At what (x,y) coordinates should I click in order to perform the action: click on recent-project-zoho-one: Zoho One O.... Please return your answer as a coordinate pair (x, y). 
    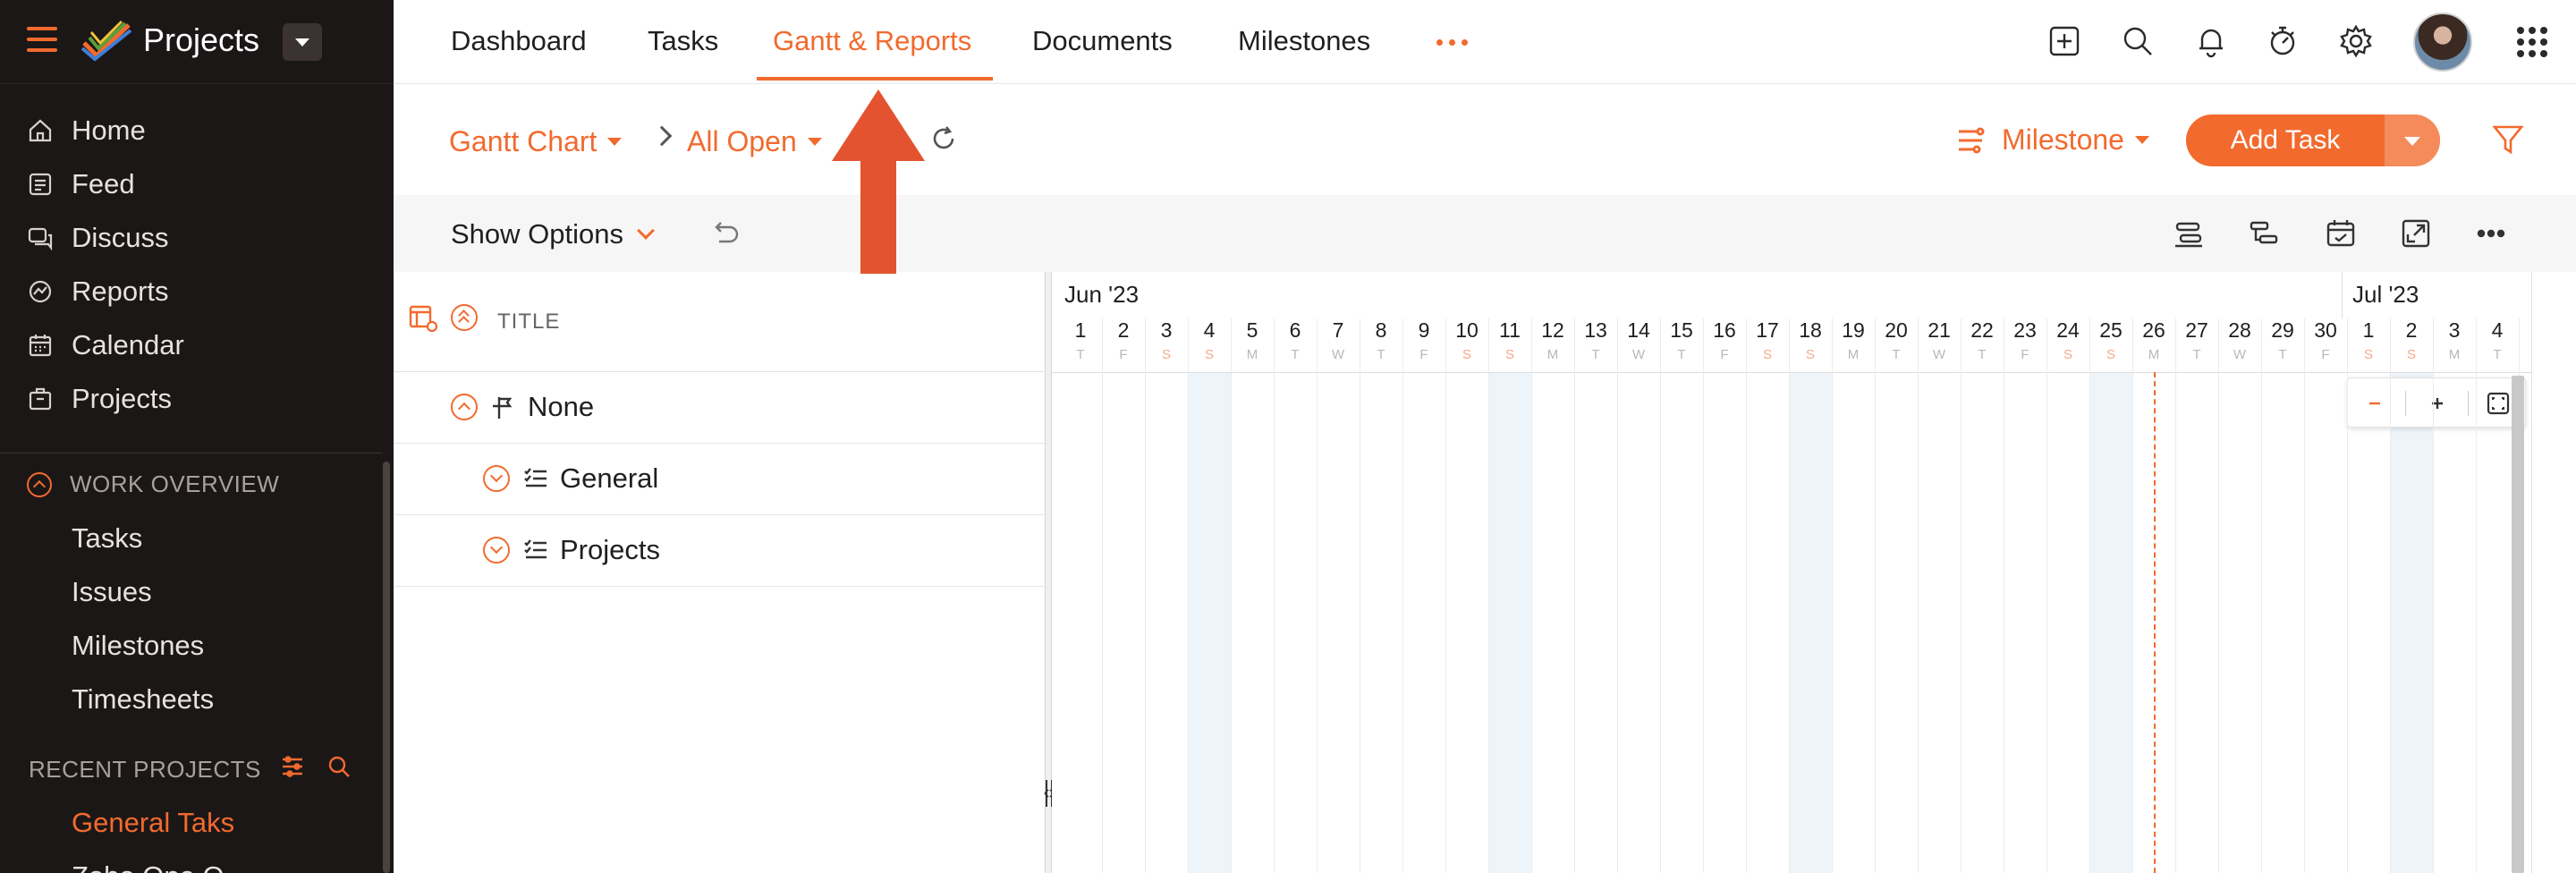
    Looking at the image, I should click on (159, 866).